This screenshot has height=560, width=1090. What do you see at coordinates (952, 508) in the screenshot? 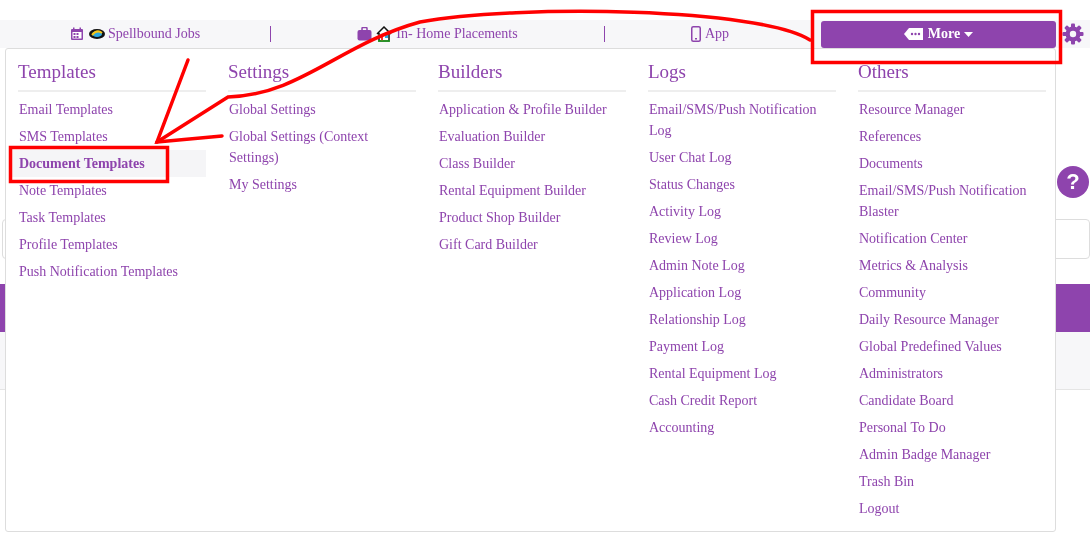
I see `menu-item: Logout` at bounding box center [952, 508].